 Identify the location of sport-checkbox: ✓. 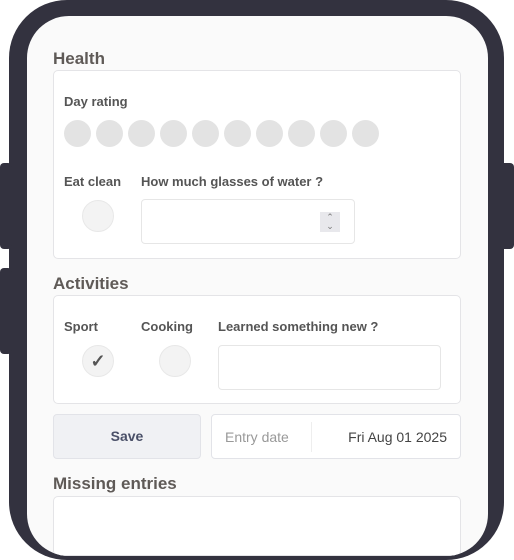
(98, 361).